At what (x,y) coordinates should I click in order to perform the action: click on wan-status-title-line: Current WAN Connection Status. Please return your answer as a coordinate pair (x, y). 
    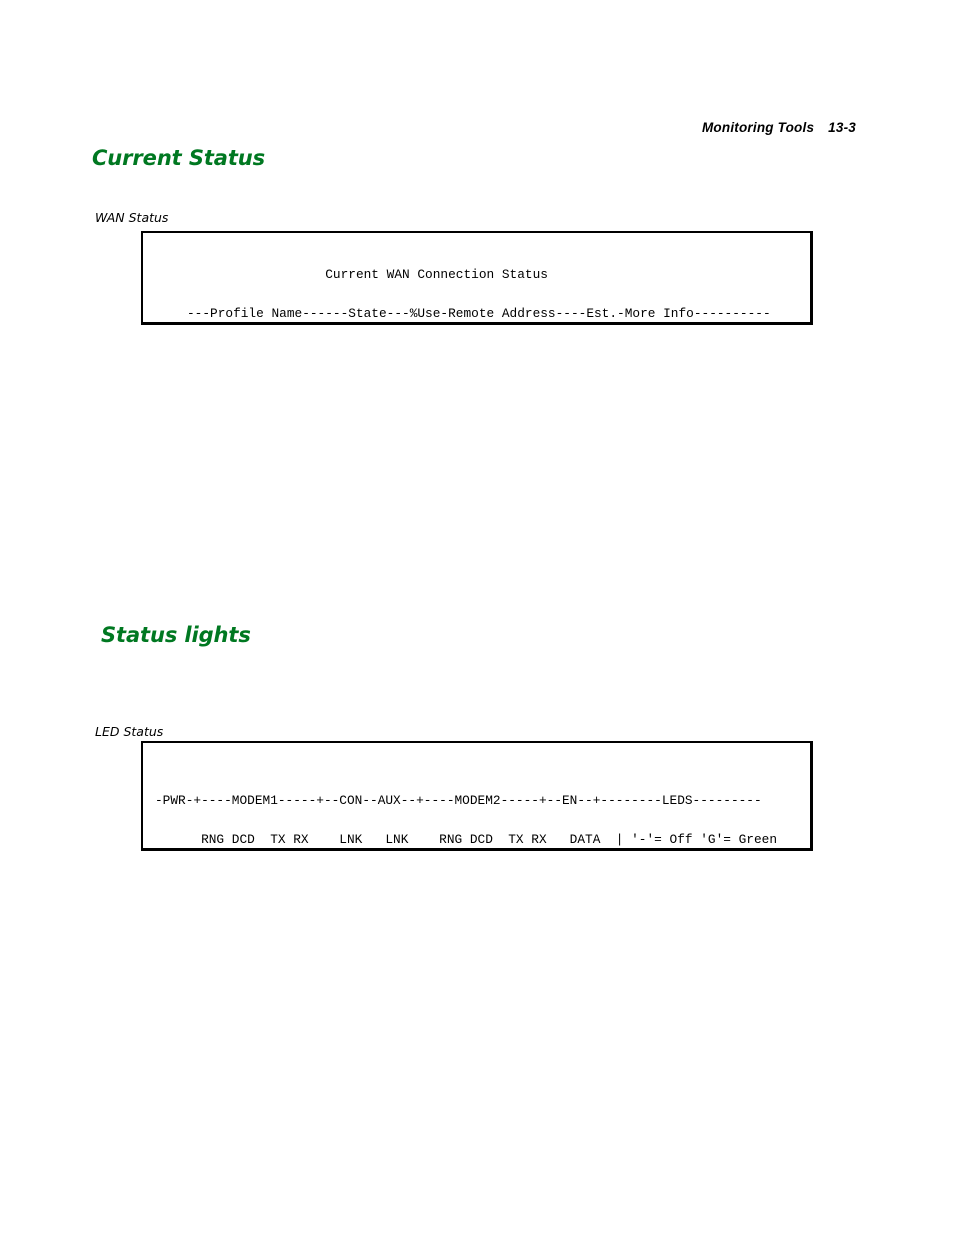
    Looking at the image, I should click on (367, 274).